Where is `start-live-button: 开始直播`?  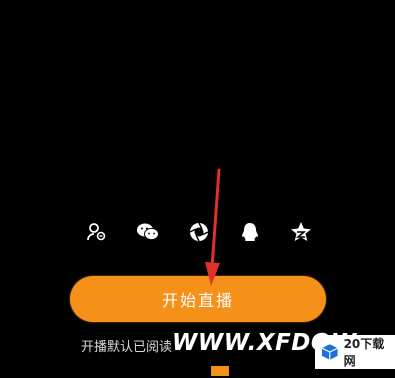 start-live-button: 开始直播 is located at coordinates (198, 299).